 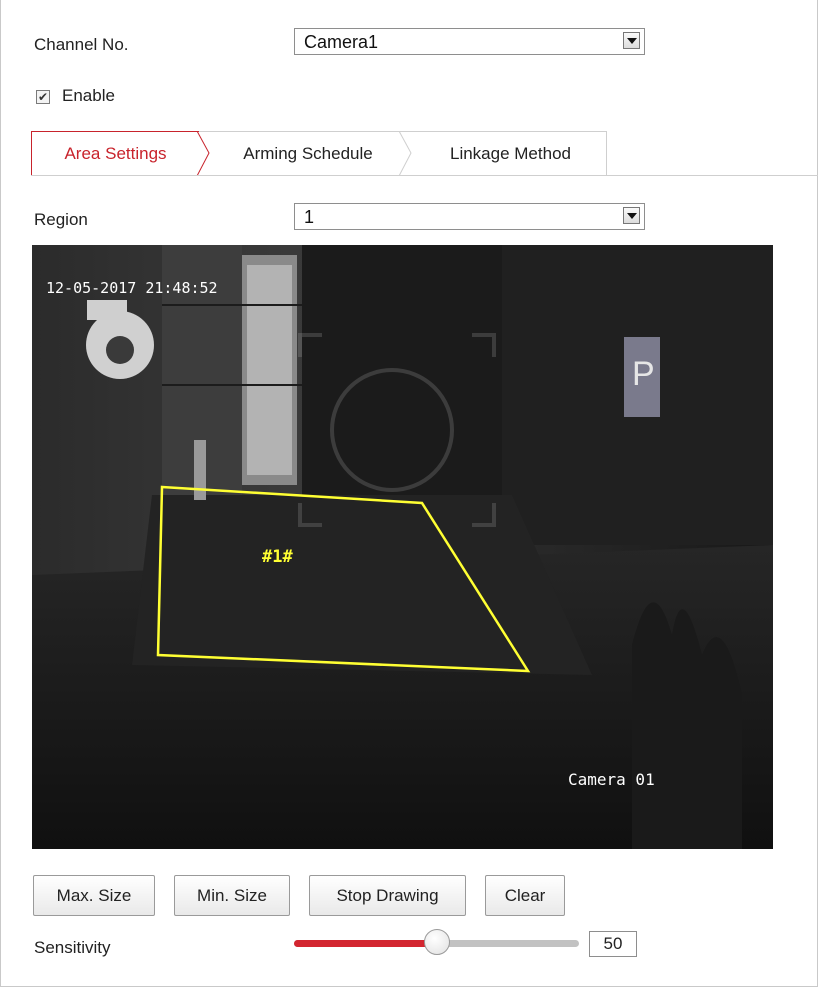 What do you see at coordinates (88, 95) in the screenshot?
I see `enable-label: Enable` at bounding box center [88, 95].